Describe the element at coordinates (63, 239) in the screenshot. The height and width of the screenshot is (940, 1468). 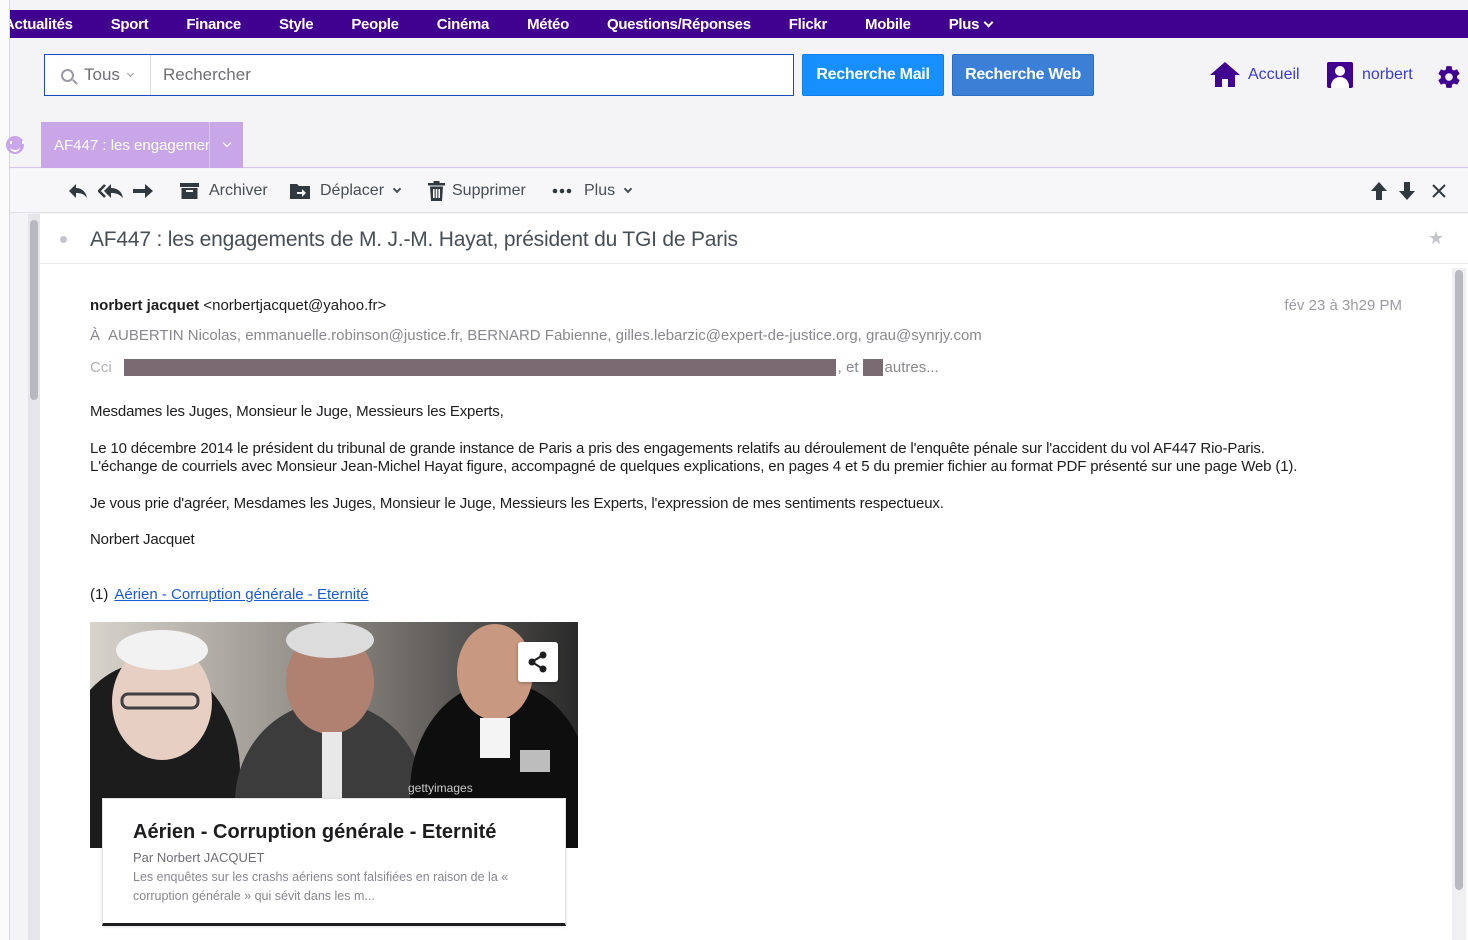
I see `unread-dot` at that location.